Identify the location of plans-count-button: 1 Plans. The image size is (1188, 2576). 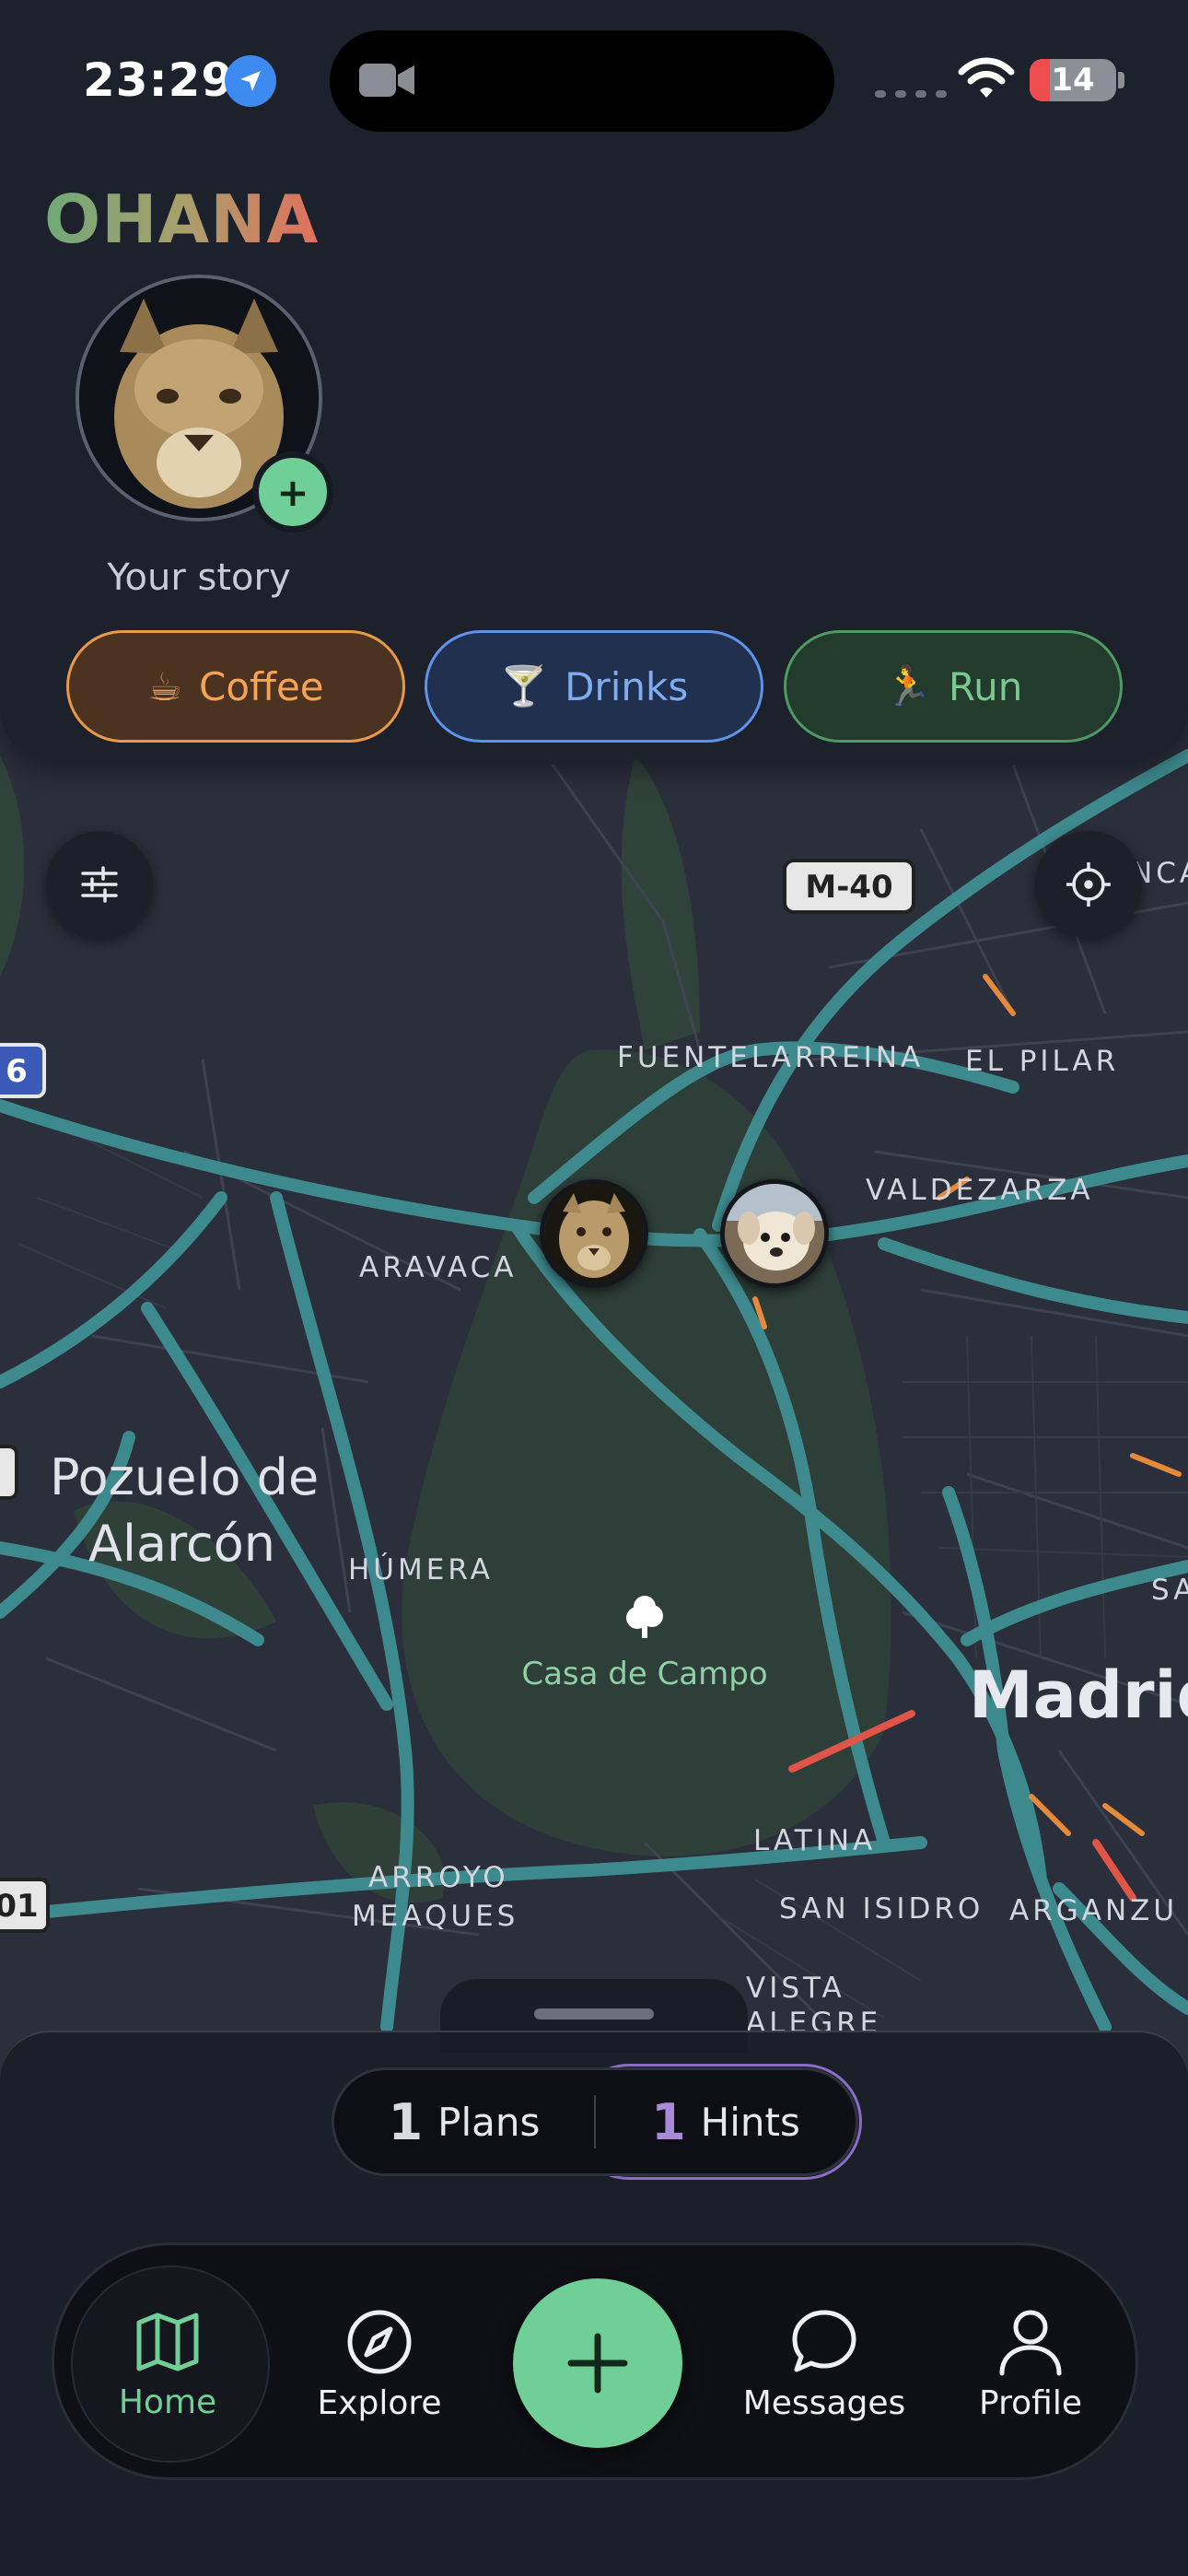
(464, 2122).